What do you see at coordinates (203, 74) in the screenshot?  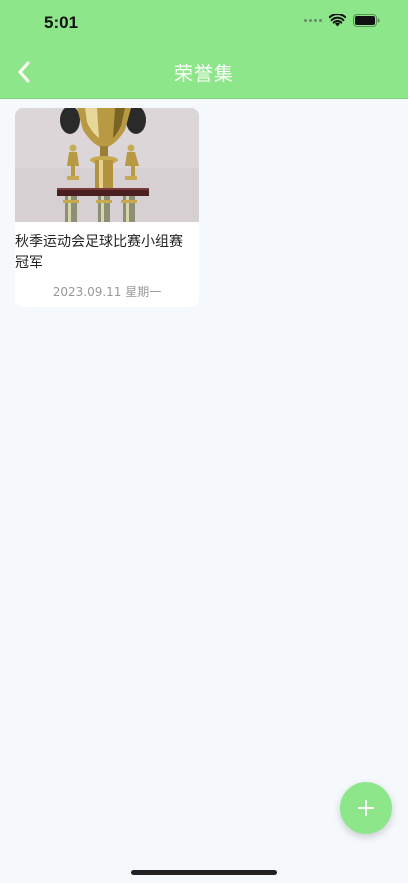 I see `page-title: 荣誉集` at bounding box center [203, 74].